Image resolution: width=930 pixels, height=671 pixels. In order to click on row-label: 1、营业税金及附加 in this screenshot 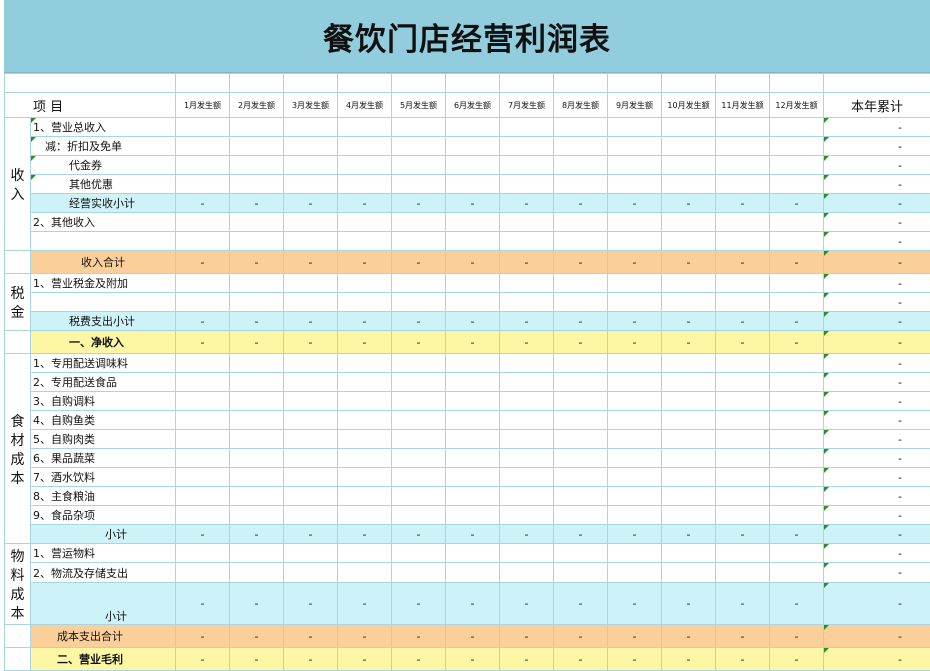, I will do `click(103, 283)`.